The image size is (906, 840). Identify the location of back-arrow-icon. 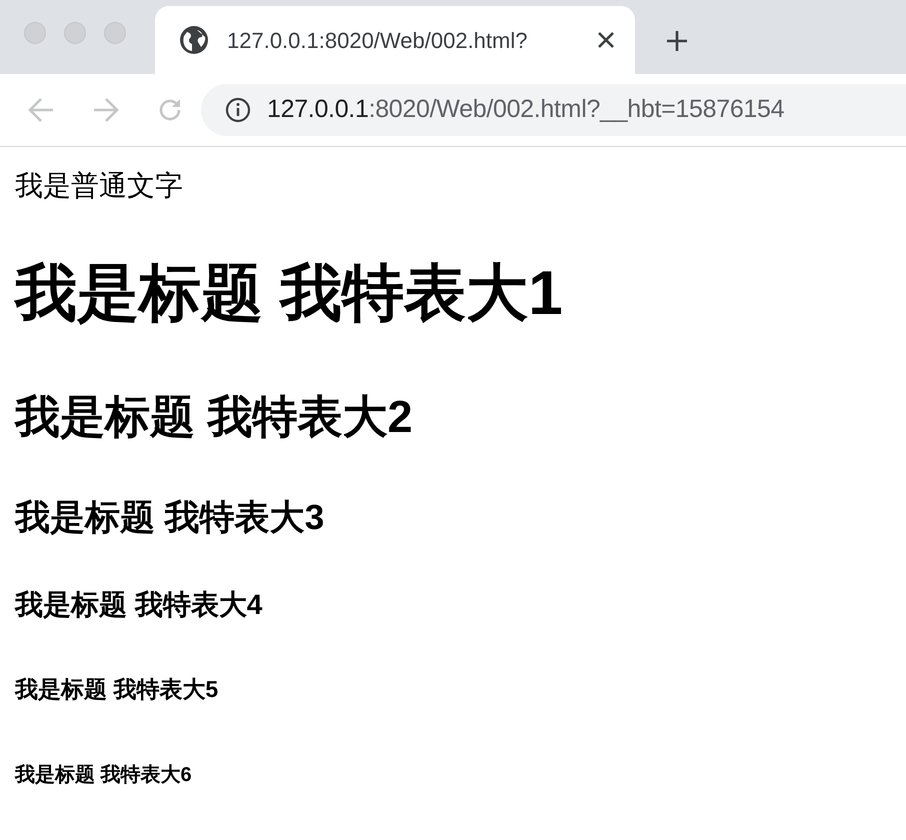
(41, 110).